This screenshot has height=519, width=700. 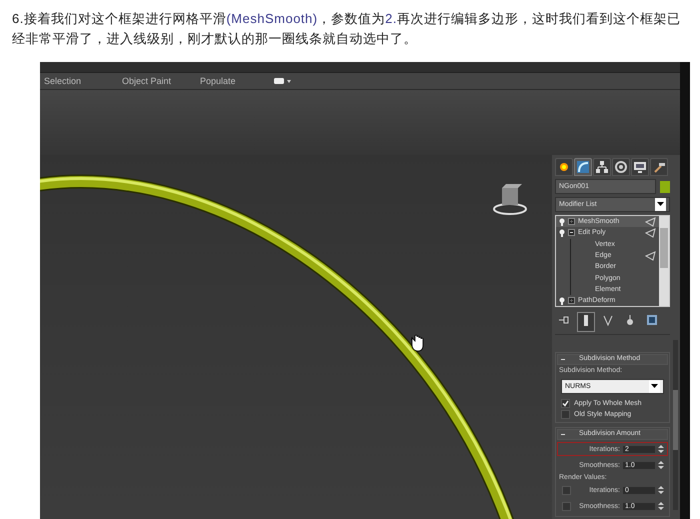 I want to click on monitor-icon, so click(x=640, y=167).